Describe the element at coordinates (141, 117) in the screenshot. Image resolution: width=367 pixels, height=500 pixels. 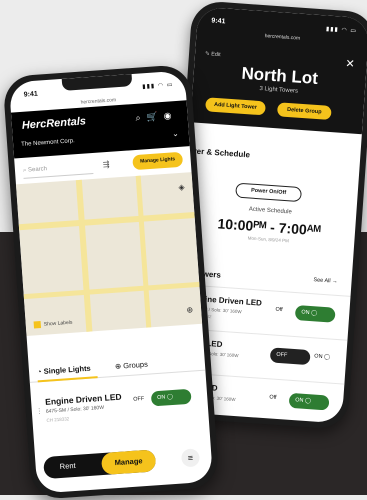
I see `search-icon: ⌕` at that location.